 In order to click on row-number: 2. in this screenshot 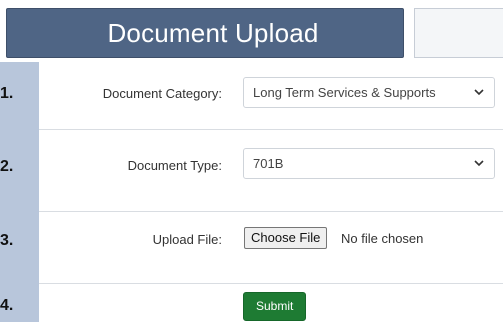, I will do `click(19, 171)`.